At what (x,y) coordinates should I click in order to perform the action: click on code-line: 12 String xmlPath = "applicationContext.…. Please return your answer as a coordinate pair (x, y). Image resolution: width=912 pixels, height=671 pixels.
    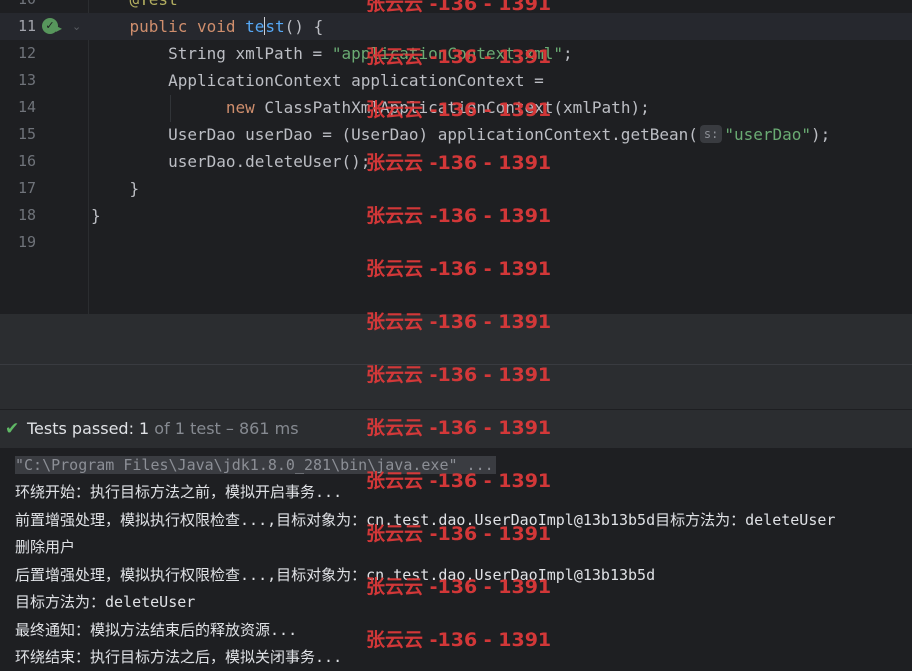
    Looking at the image, I should click on (456, 53).